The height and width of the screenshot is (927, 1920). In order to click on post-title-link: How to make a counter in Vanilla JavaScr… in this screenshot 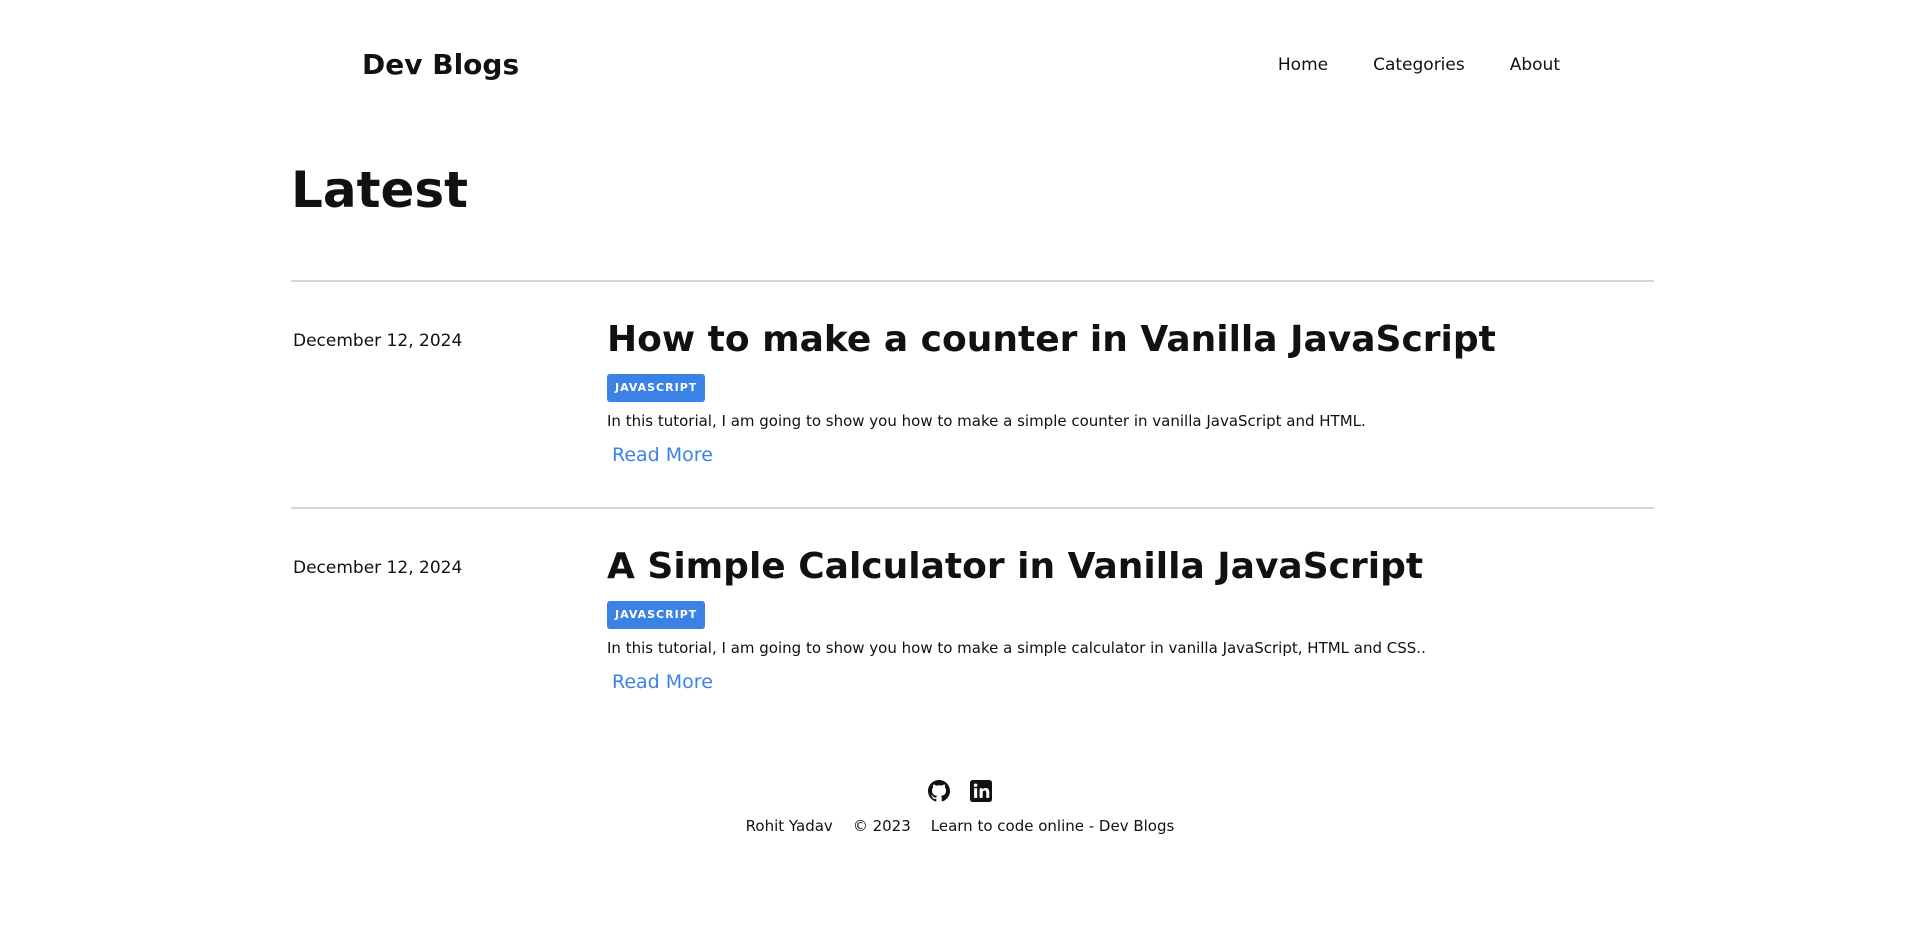, I will do `click(1127, 340)`.